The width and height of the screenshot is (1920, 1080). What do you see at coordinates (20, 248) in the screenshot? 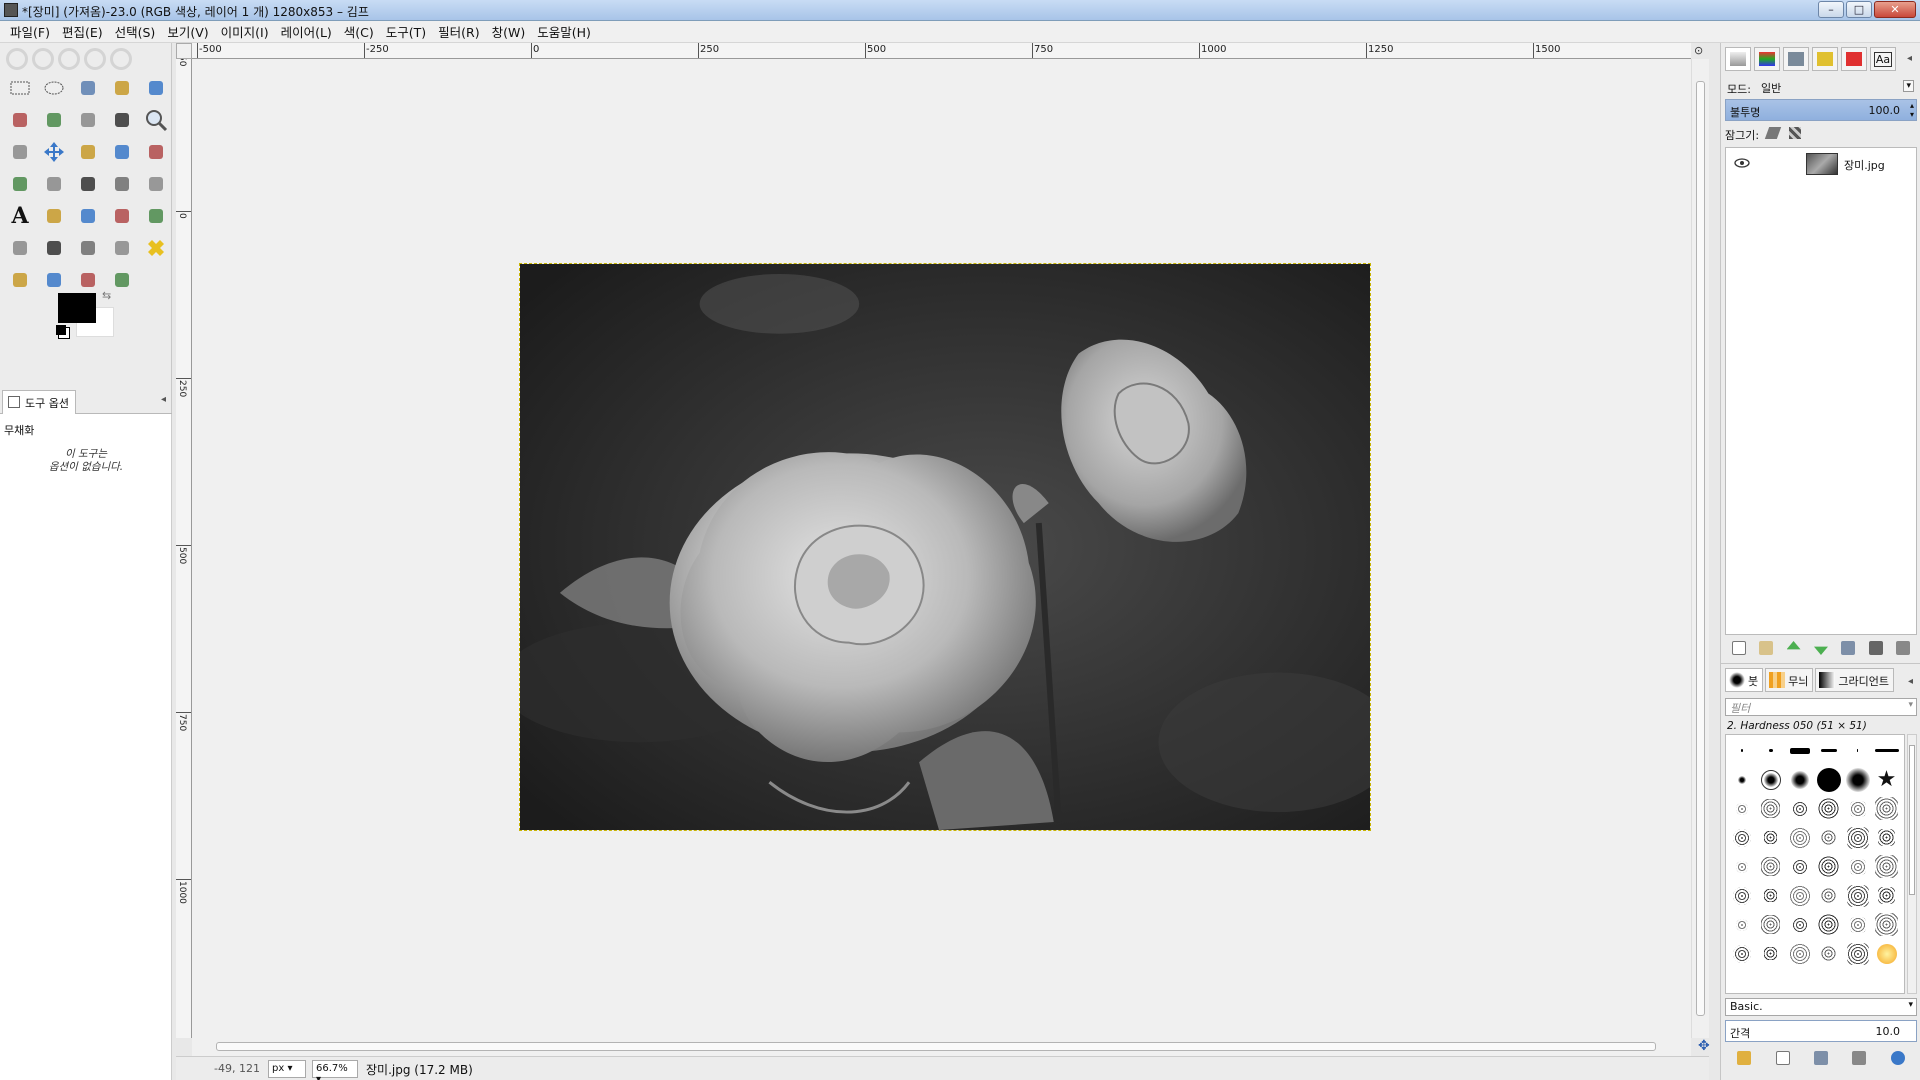
I see `tool-eraser` at bounding box center [20, 248].